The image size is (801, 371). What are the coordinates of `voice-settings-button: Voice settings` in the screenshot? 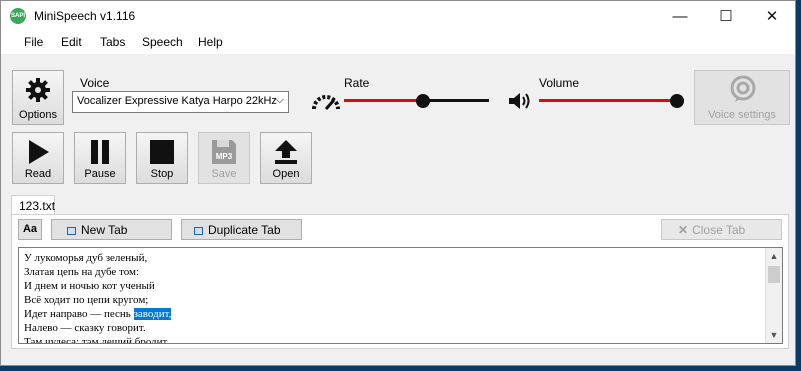 It's located at (742, 97).